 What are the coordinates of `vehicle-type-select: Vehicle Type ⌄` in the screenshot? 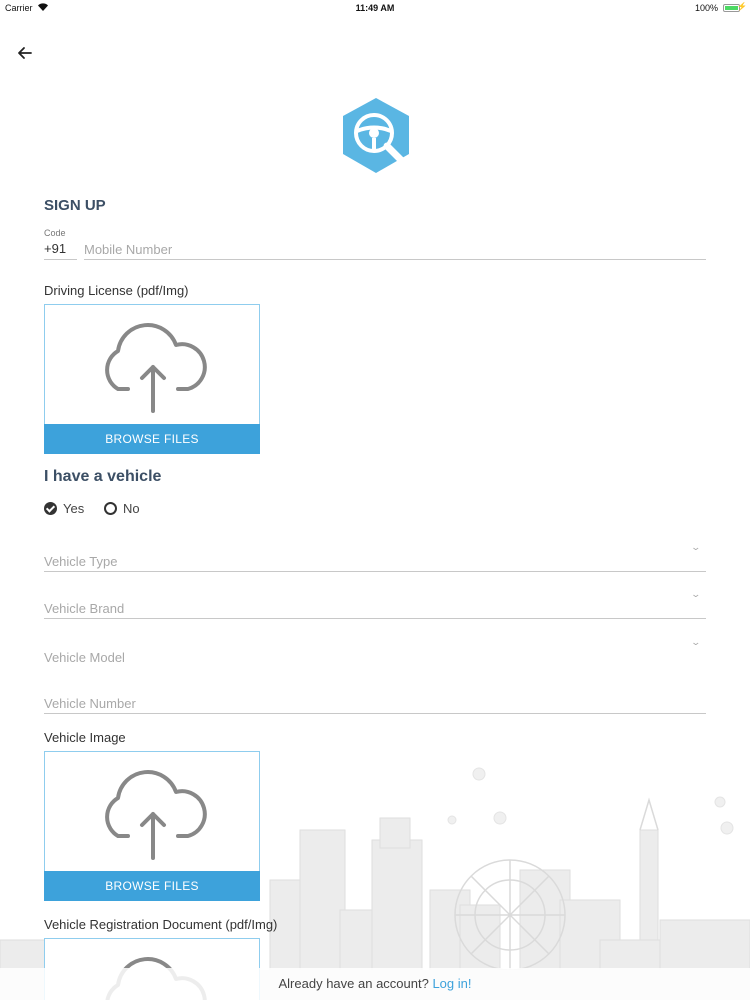 It's located at (375, 557).